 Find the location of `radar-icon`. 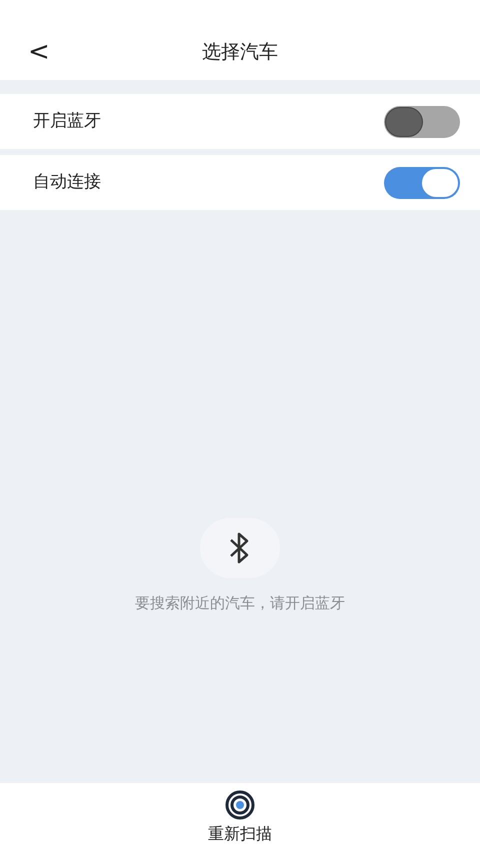

radar-icon is located at coordinates (240, 805).